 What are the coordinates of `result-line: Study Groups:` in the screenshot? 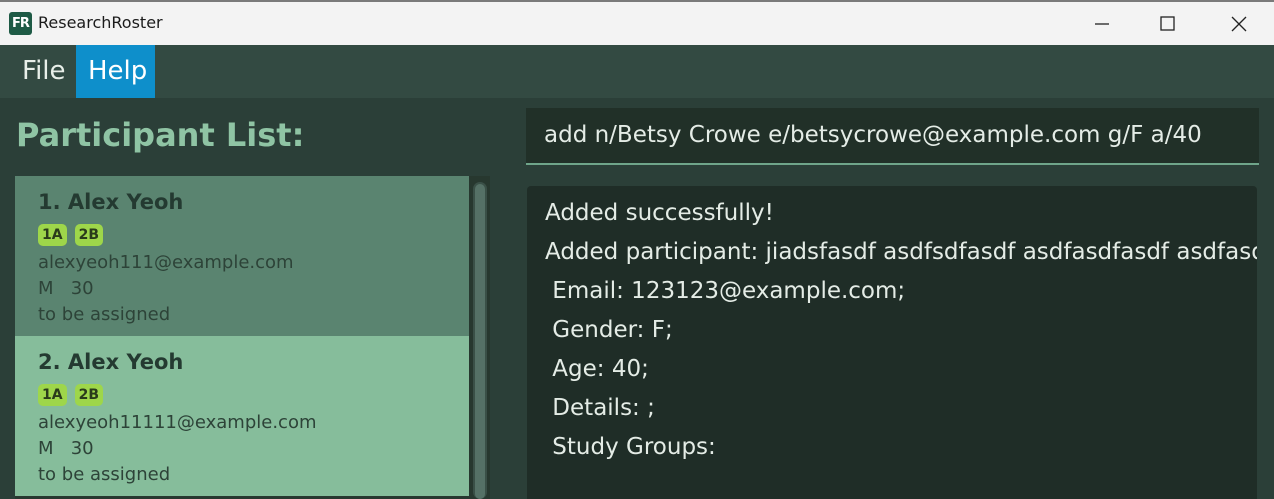 It's located at (630, 447).